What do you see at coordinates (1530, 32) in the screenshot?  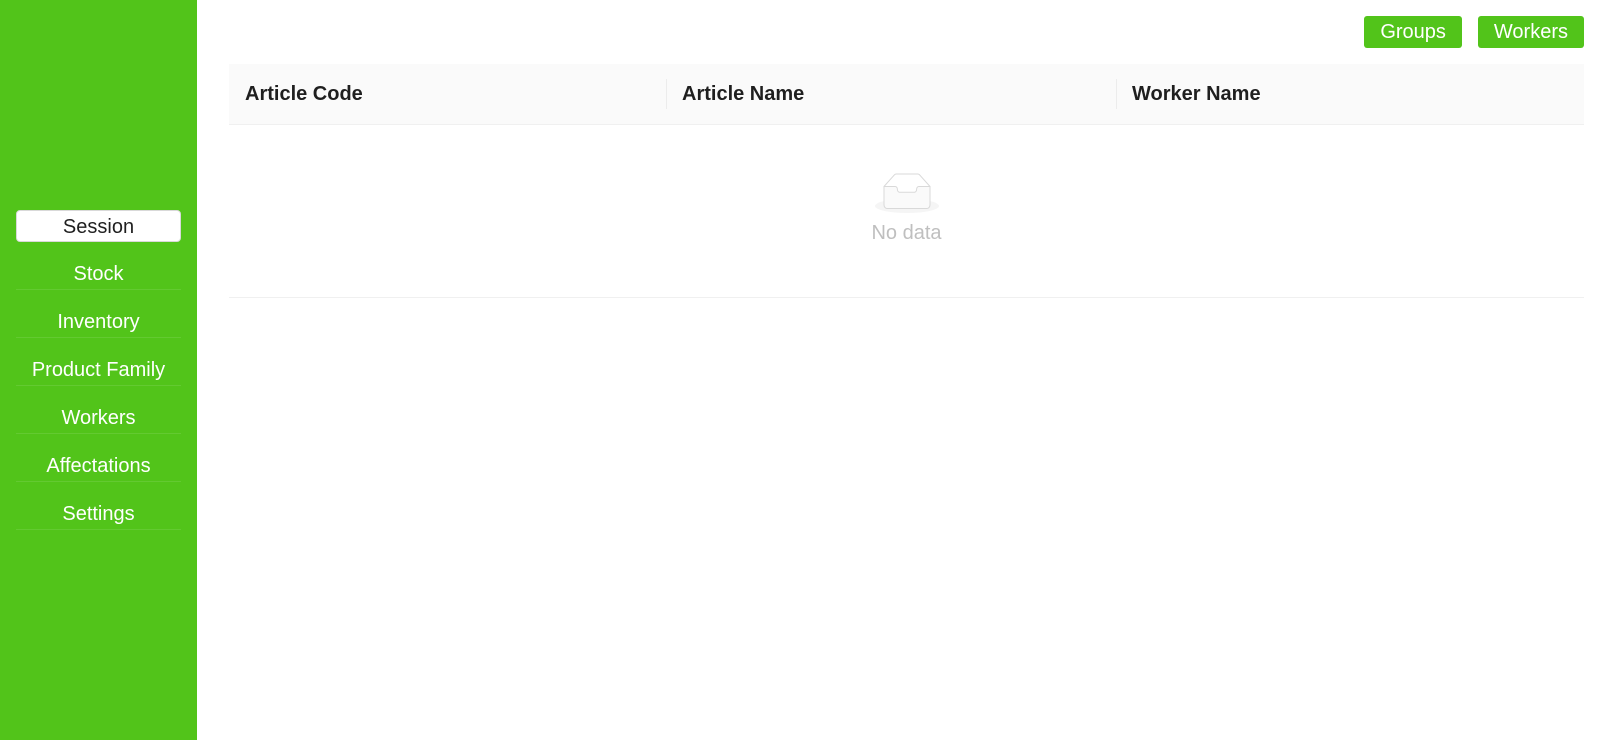 I see `workers-button: Workers` at bounding box center [1530, 32].